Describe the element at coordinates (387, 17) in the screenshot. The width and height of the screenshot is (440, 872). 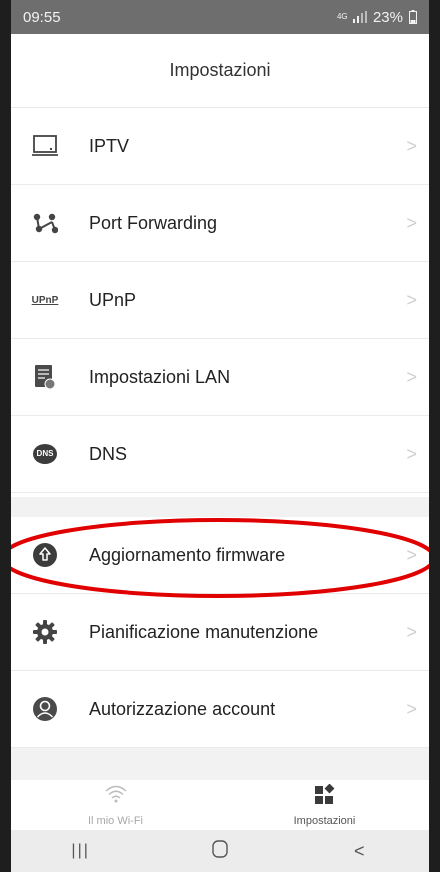
I see `battery-percent: 23%` at that location.